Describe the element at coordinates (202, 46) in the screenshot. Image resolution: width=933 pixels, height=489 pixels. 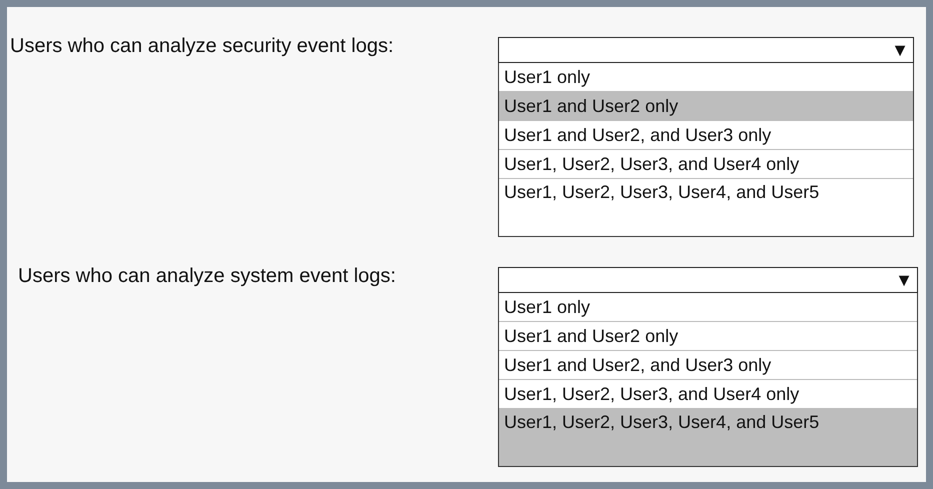
I see `question-label: Users who can analyze security event logs:` at that location.